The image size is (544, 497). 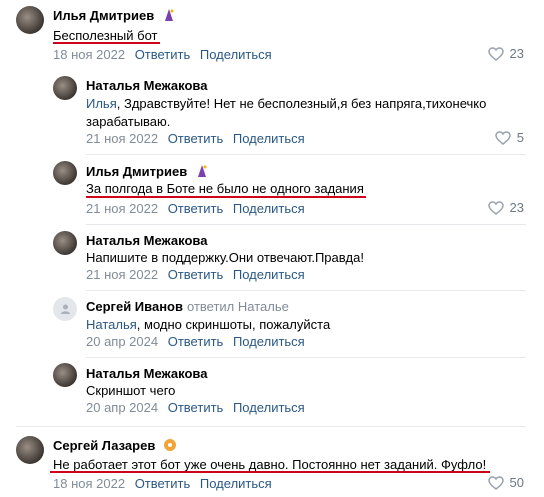 I want to click on like-count: 5, so click(x=520, y=137).